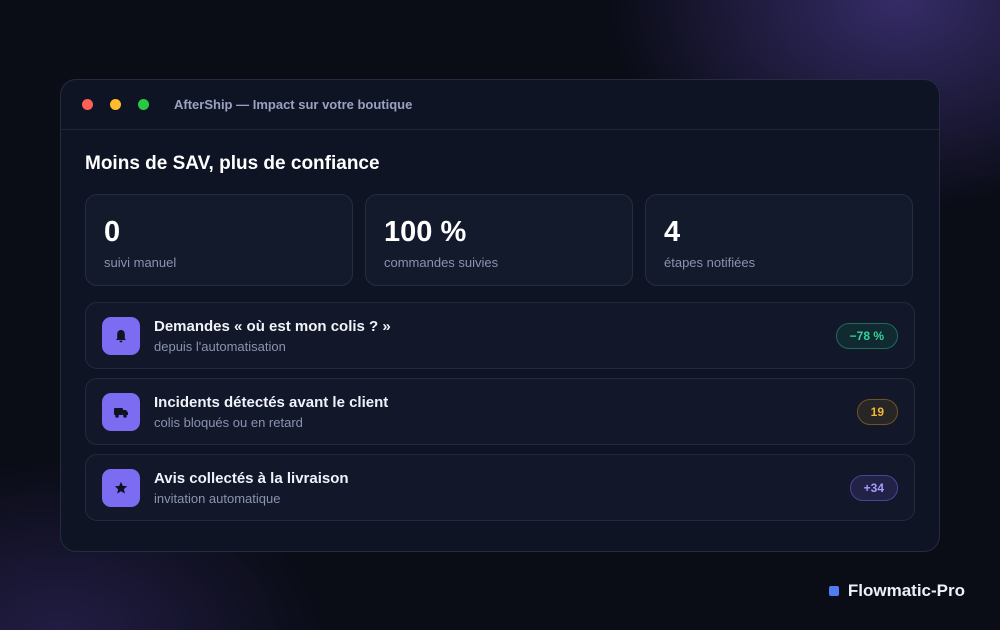 This screenshot has height=630, width=1000. I want to click on stat-label: suivi manuel, so click(140, 262).